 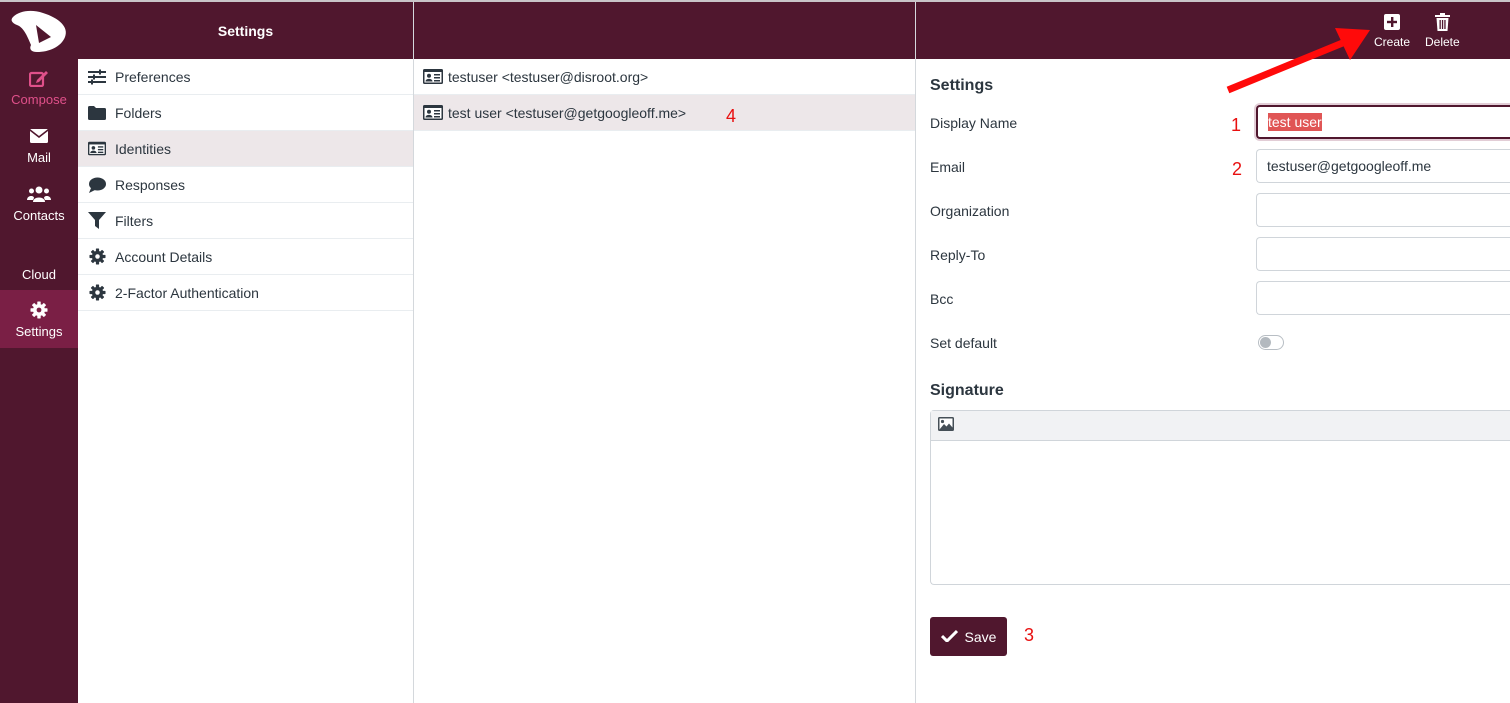 I want to click on identity-row: testuser <testuser@disroot.org>, so click(x=664, y=77).